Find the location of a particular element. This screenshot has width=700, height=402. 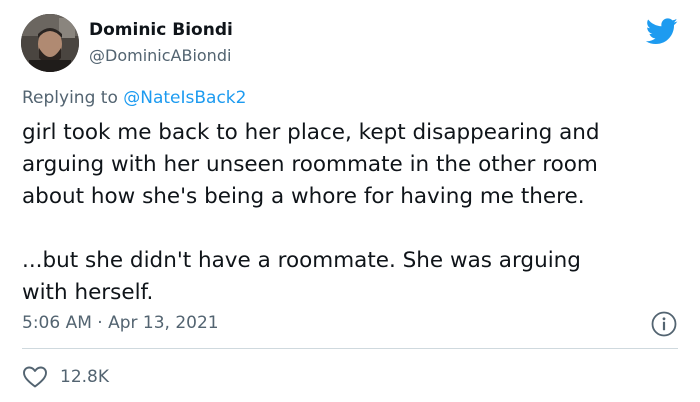

like-button: 12.8K is located at coordinates (65, 377).